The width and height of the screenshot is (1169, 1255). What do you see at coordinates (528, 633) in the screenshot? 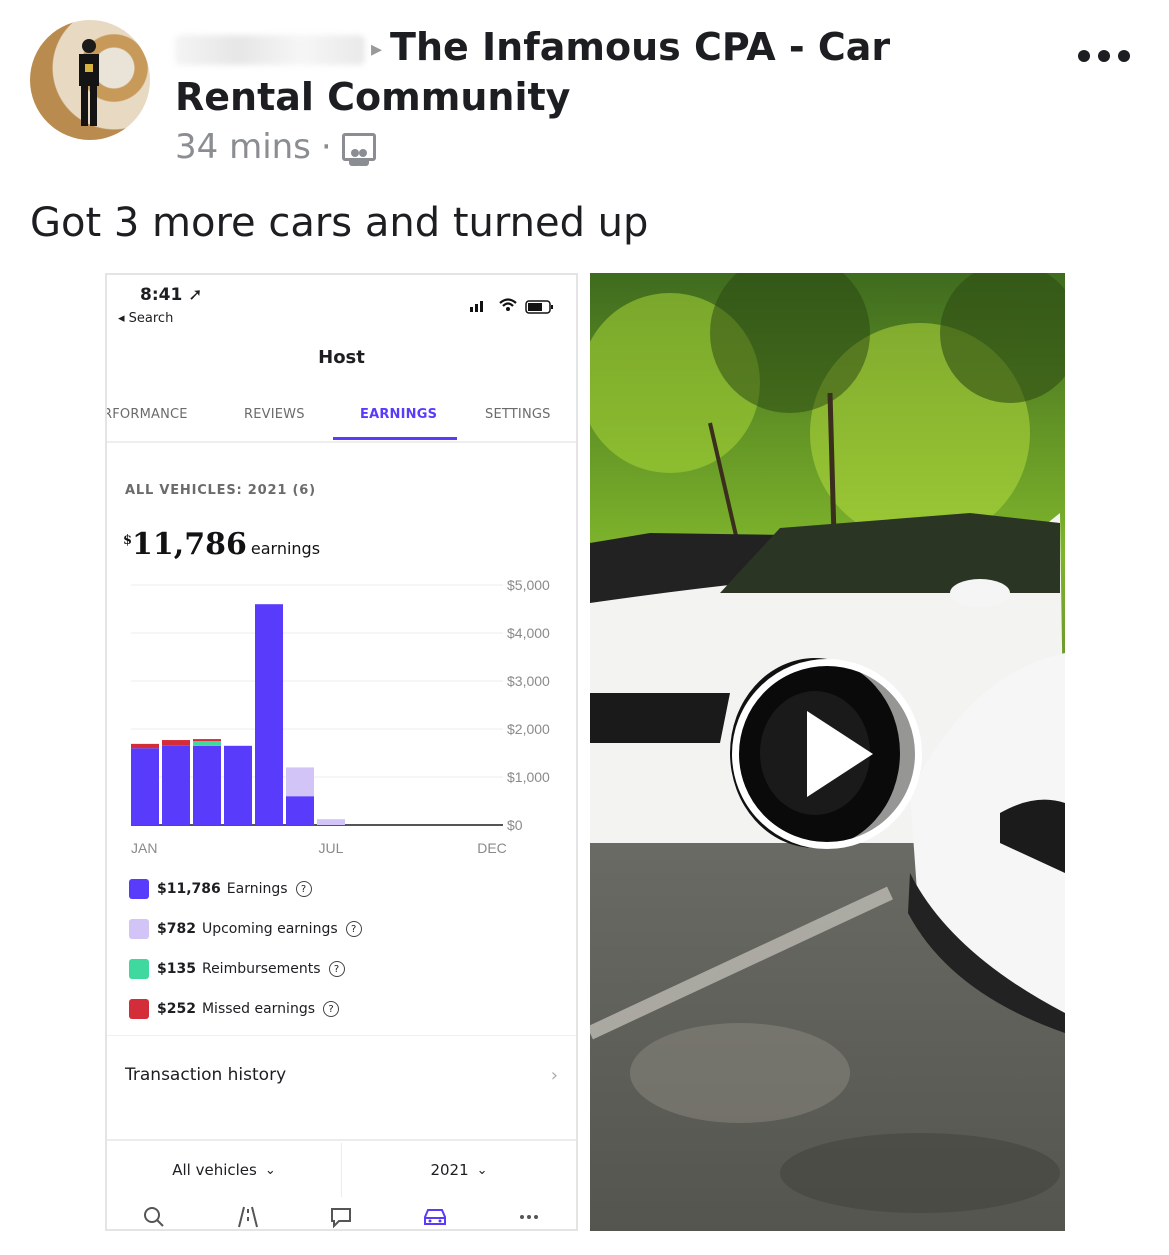
I see `y-tick-label: $4,000` at bounding box center [528, 633].